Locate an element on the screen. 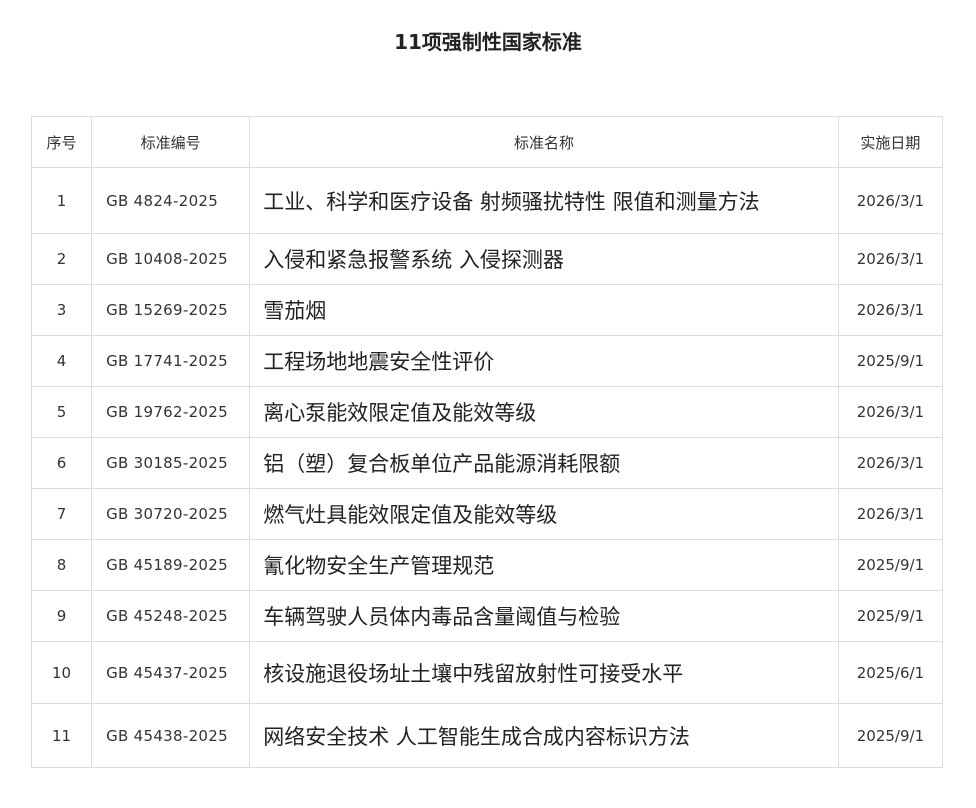 This screenshot has height=808, width=976. standard-code: GB 45248-2025 is located at coordinates (171, 616).